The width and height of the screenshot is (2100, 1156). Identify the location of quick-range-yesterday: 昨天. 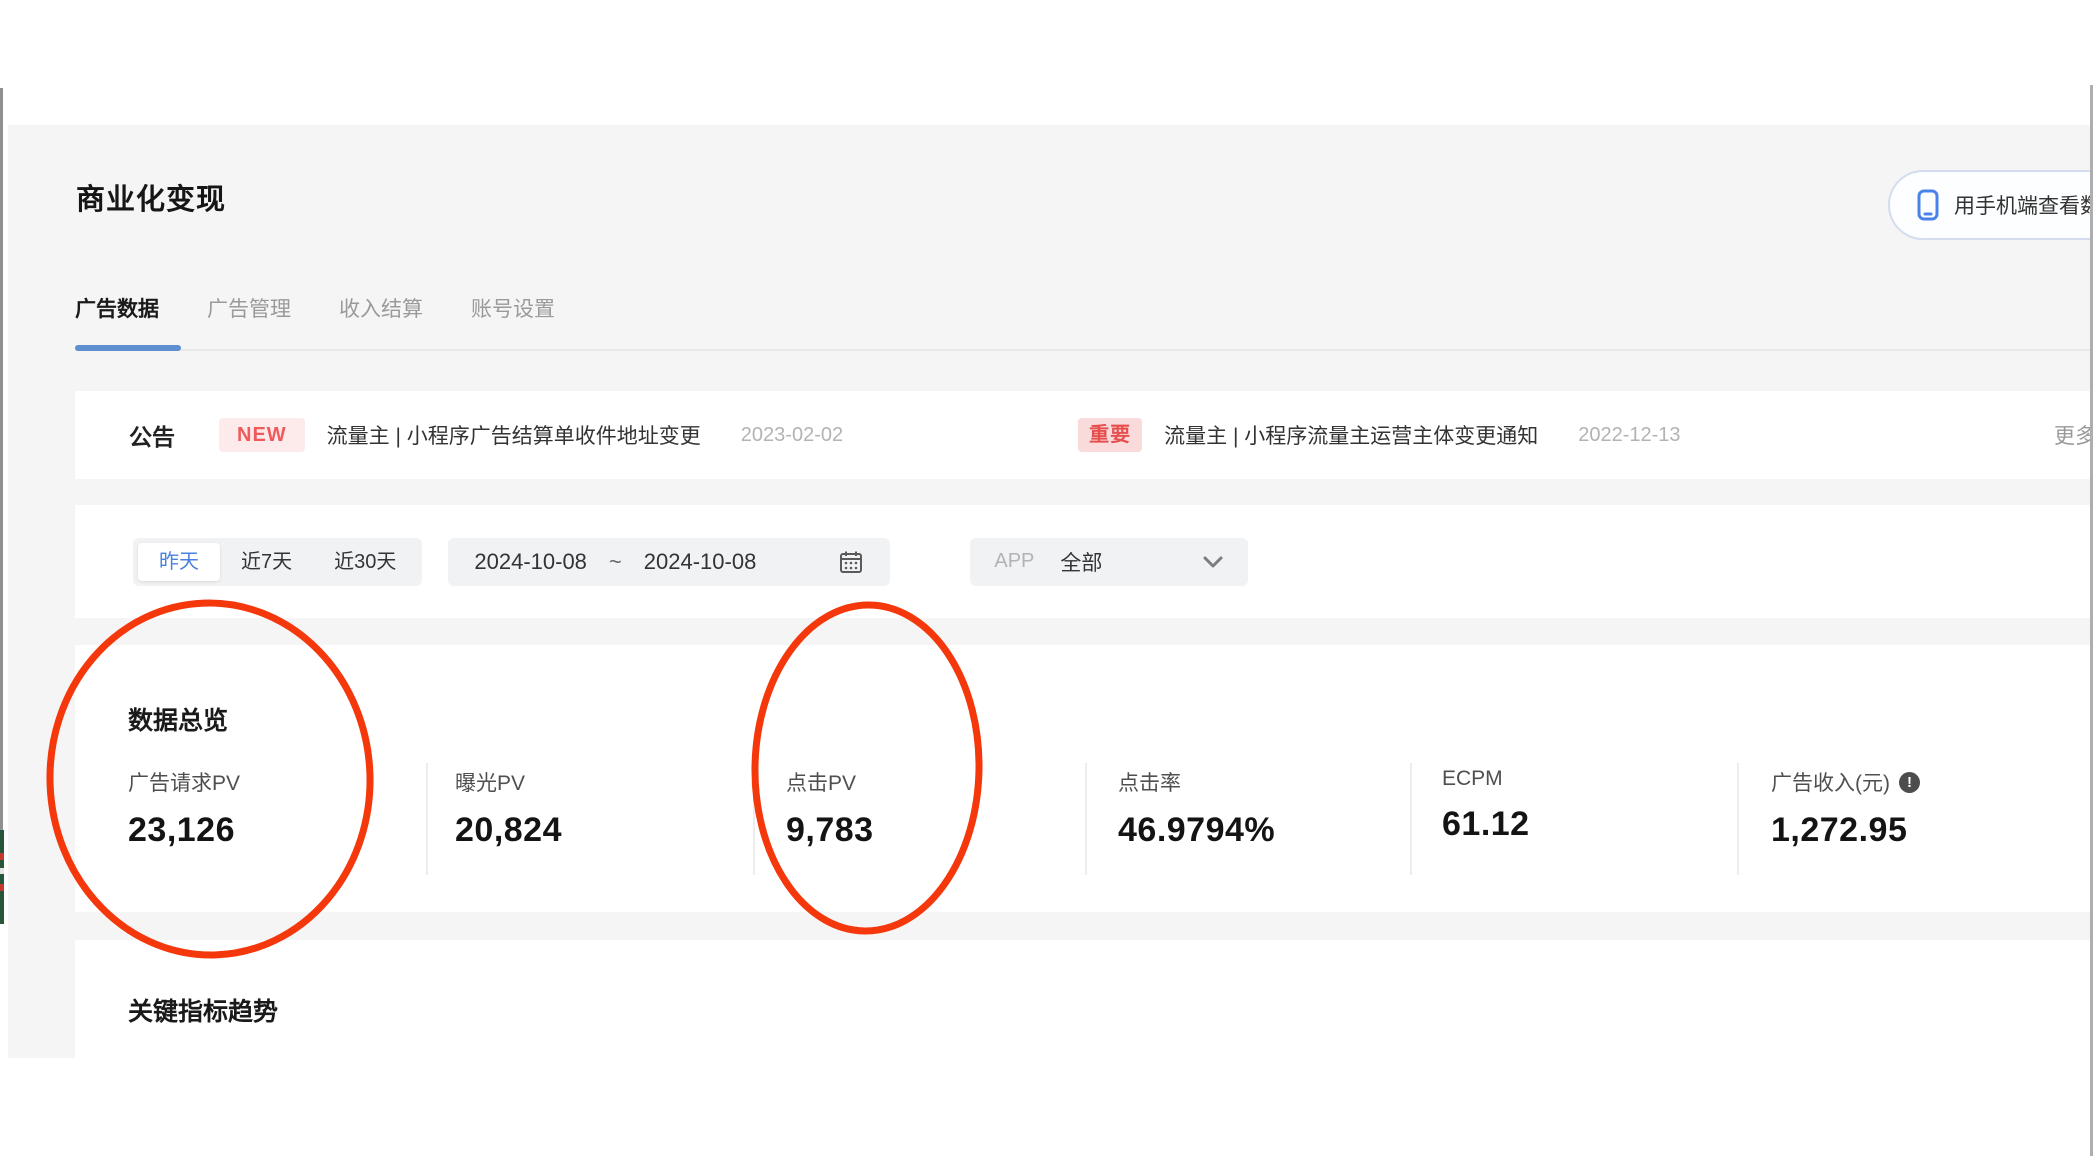
(179, 561).